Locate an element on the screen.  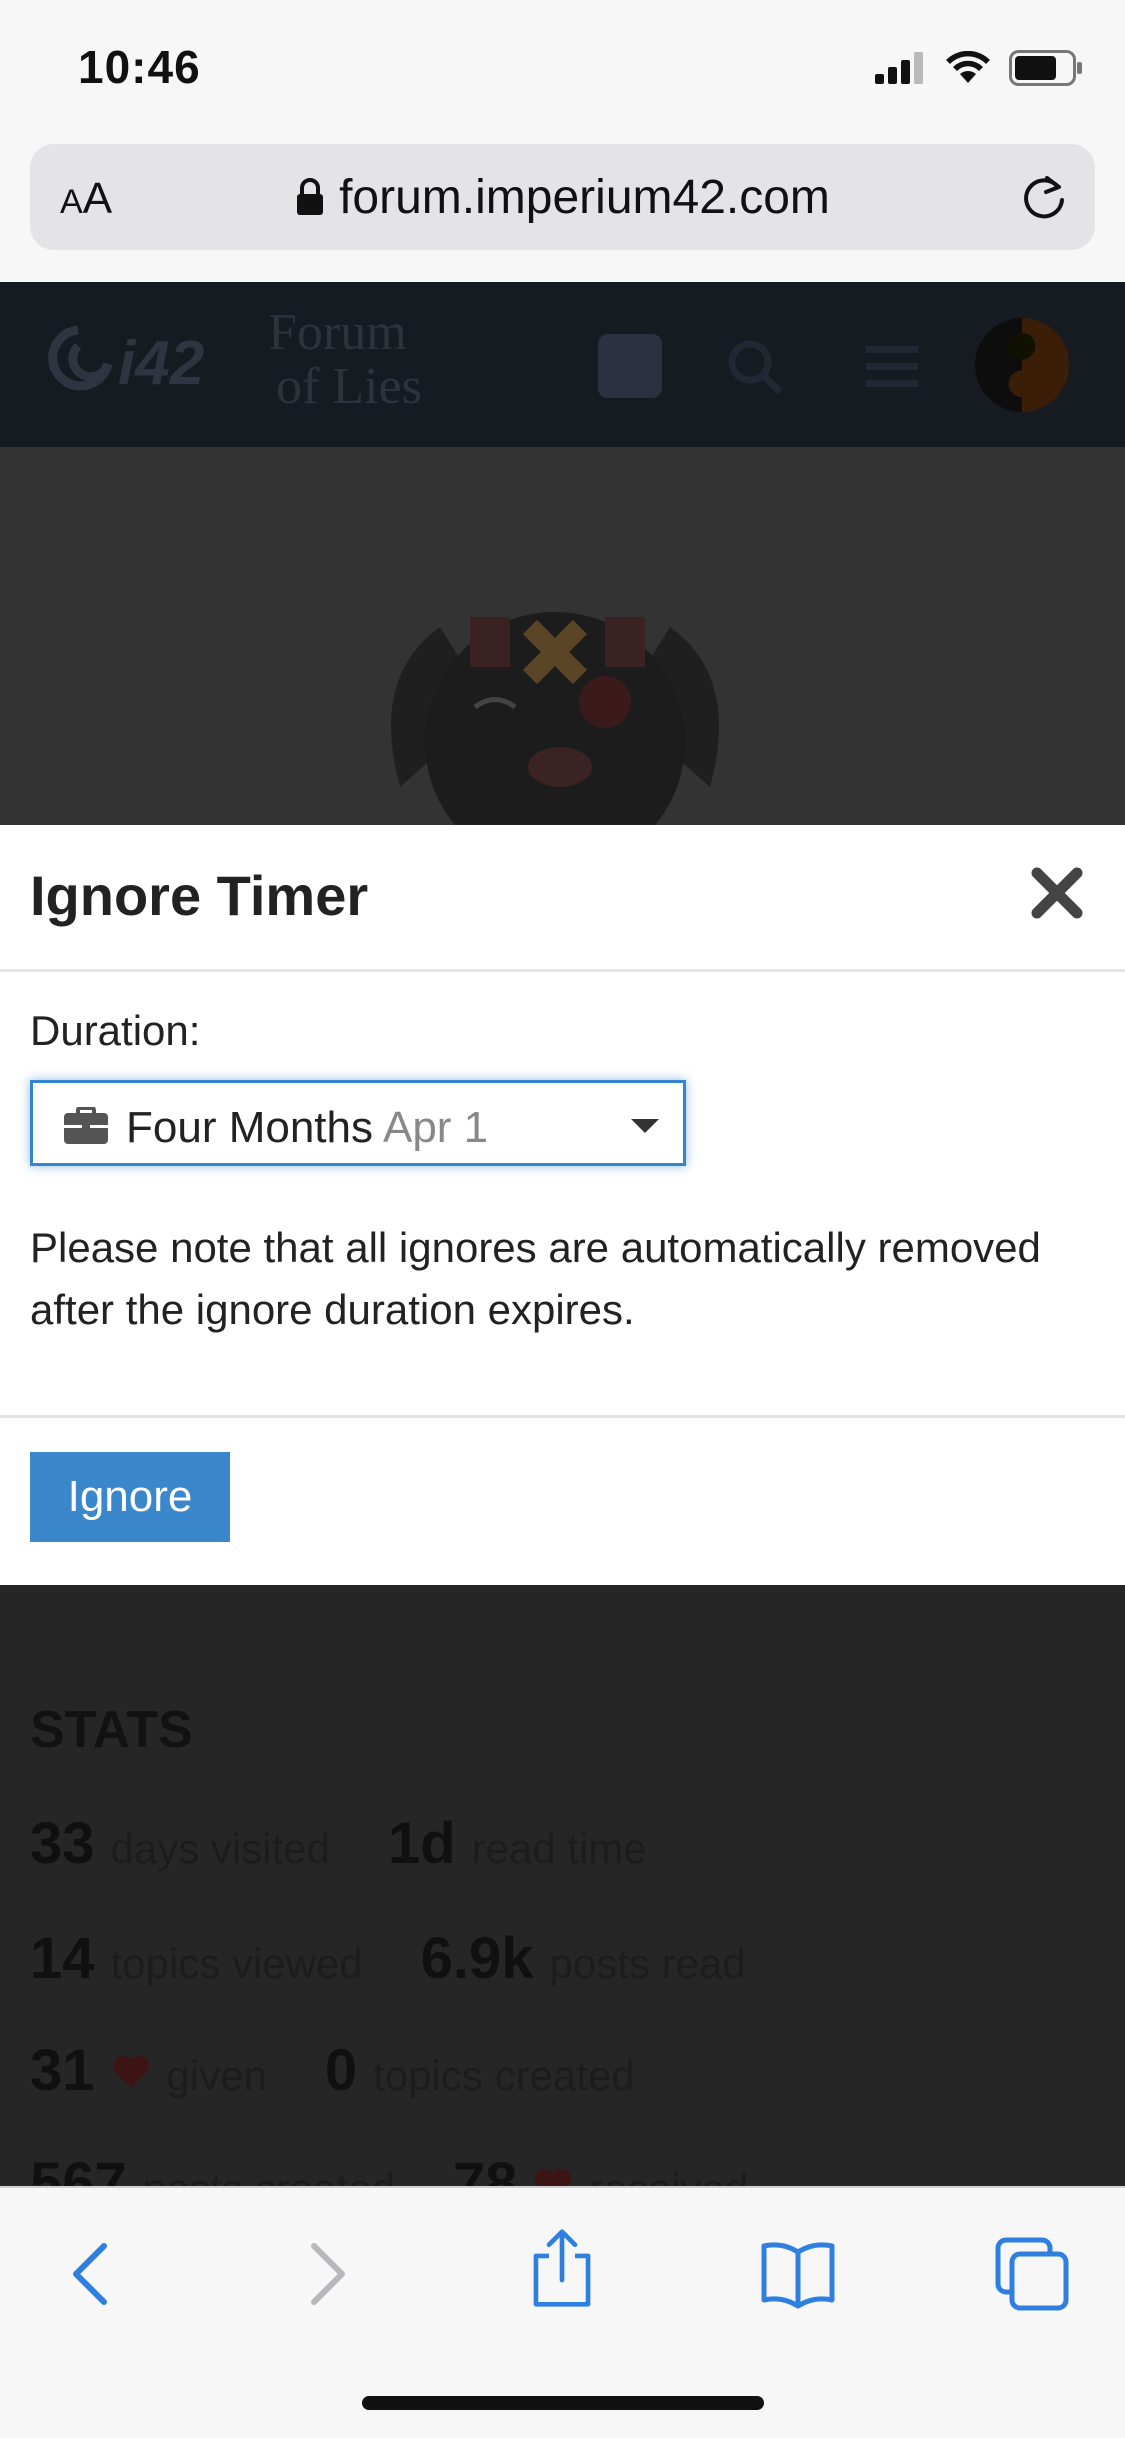
stat-value: 14 is located at coordinates (62, 1958).